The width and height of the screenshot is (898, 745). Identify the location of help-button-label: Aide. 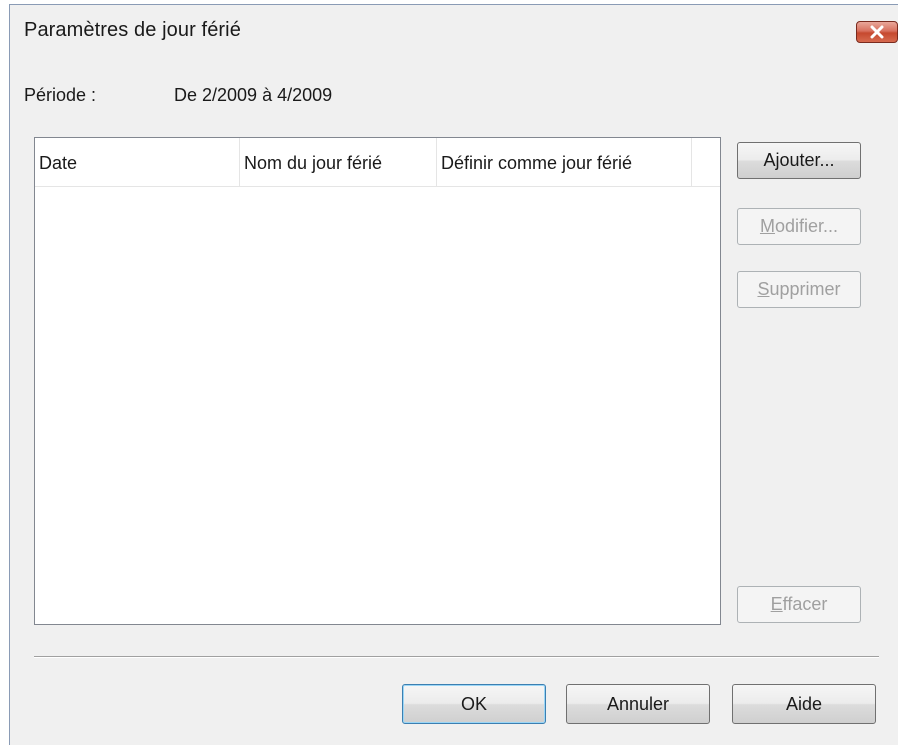
(804, 703).